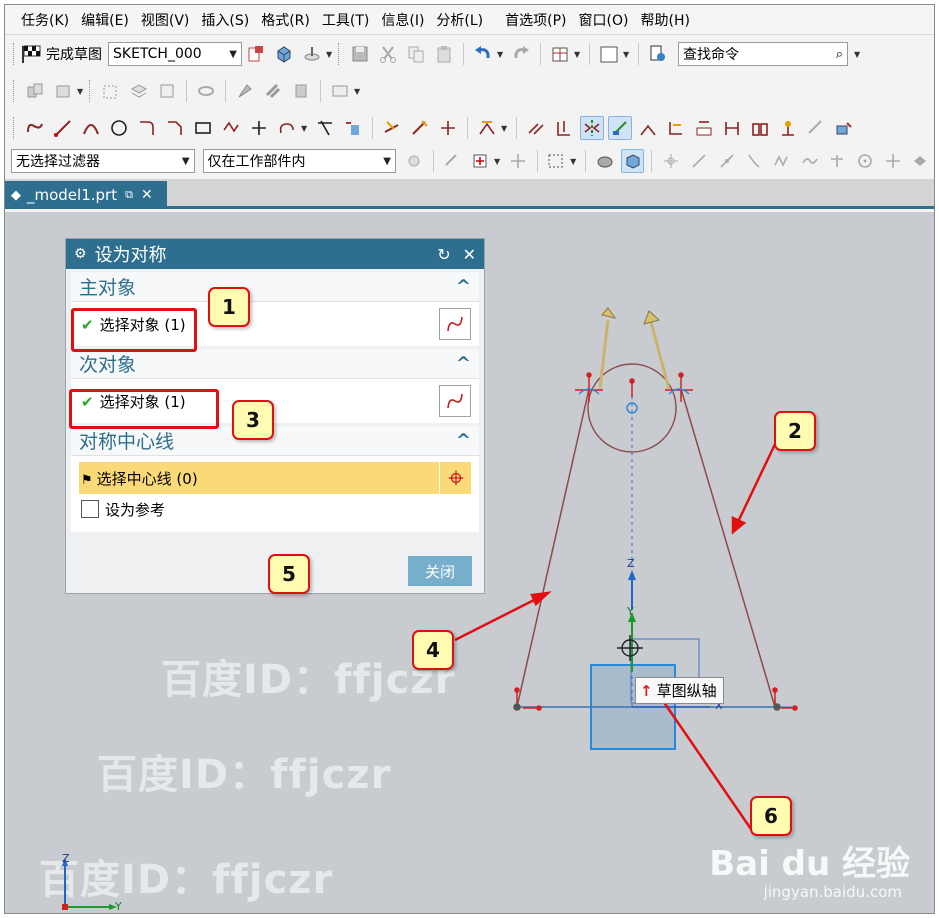 This screenshot has width=939, height=918. Describe the element at coordinates (139, 91) in the screenshot. I see `layer-icon` at that location.